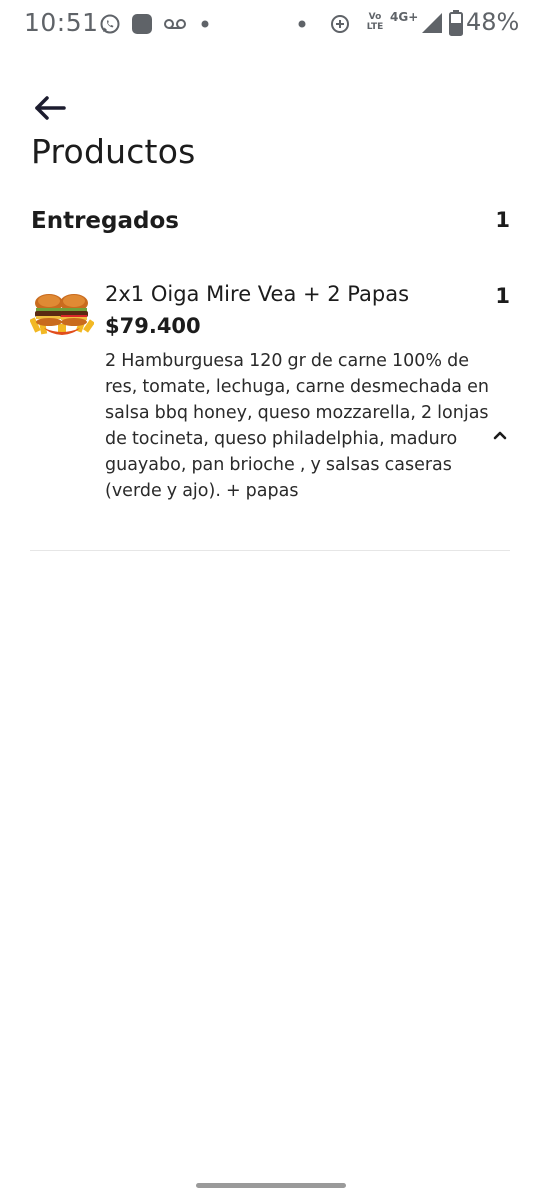 The image size is (540, 1200). I want to click on status-time: 10:51, so click(61, 22).